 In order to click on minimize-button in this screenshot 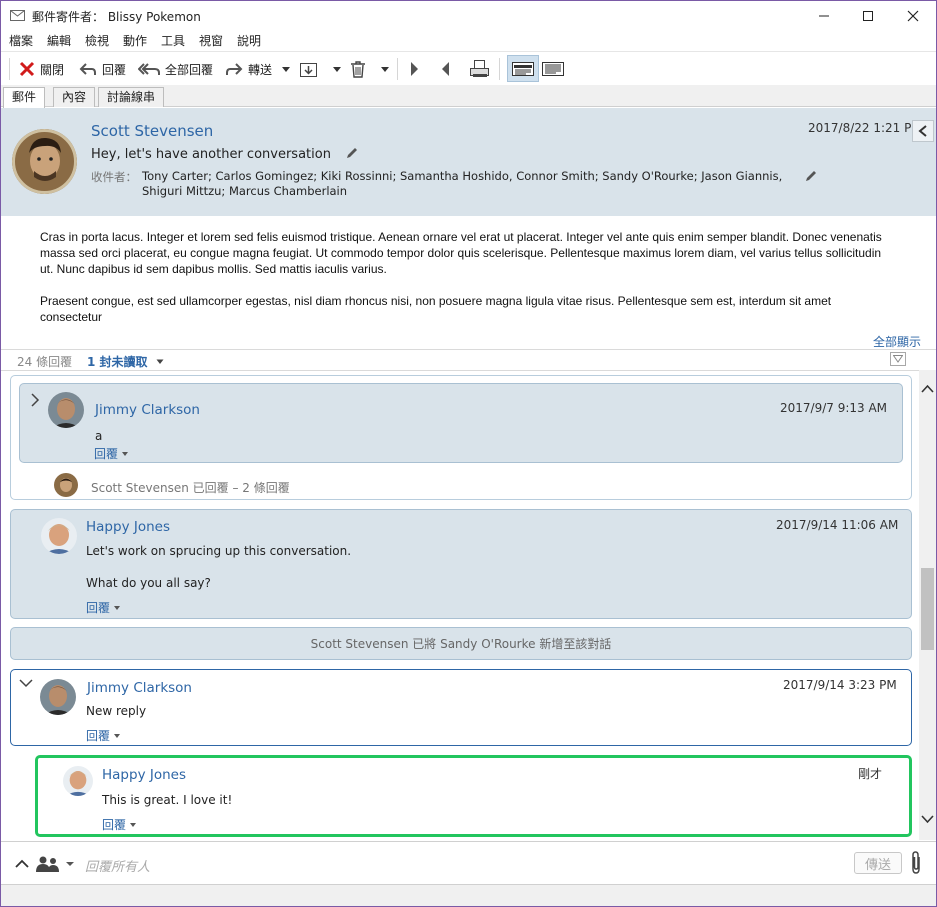, I will do `click(824, 16)`.